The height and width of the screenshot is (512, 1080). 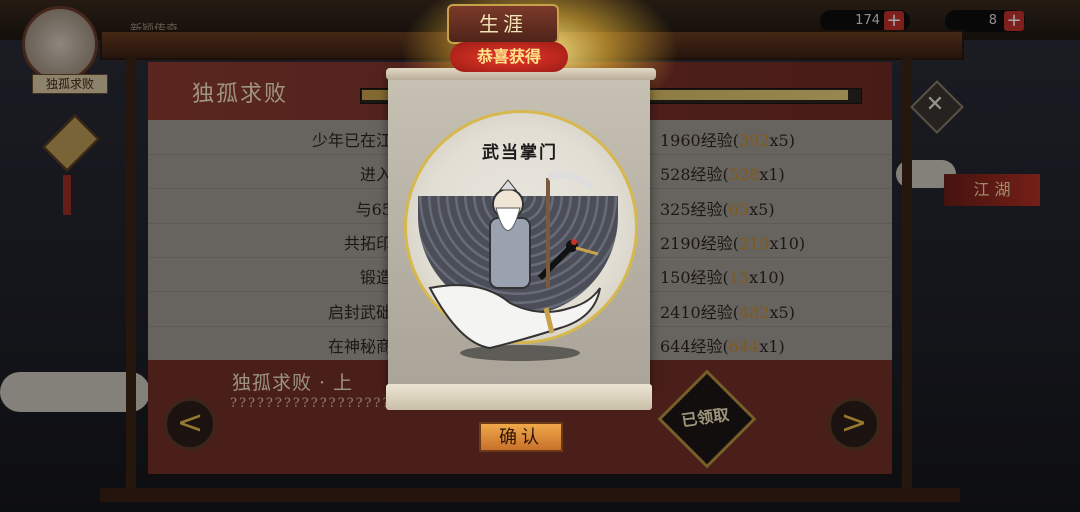 What do you see at coordinates (520, 268) in the screenshot?
I see `sage-on-crane-image` at bounding box center [520, 268].